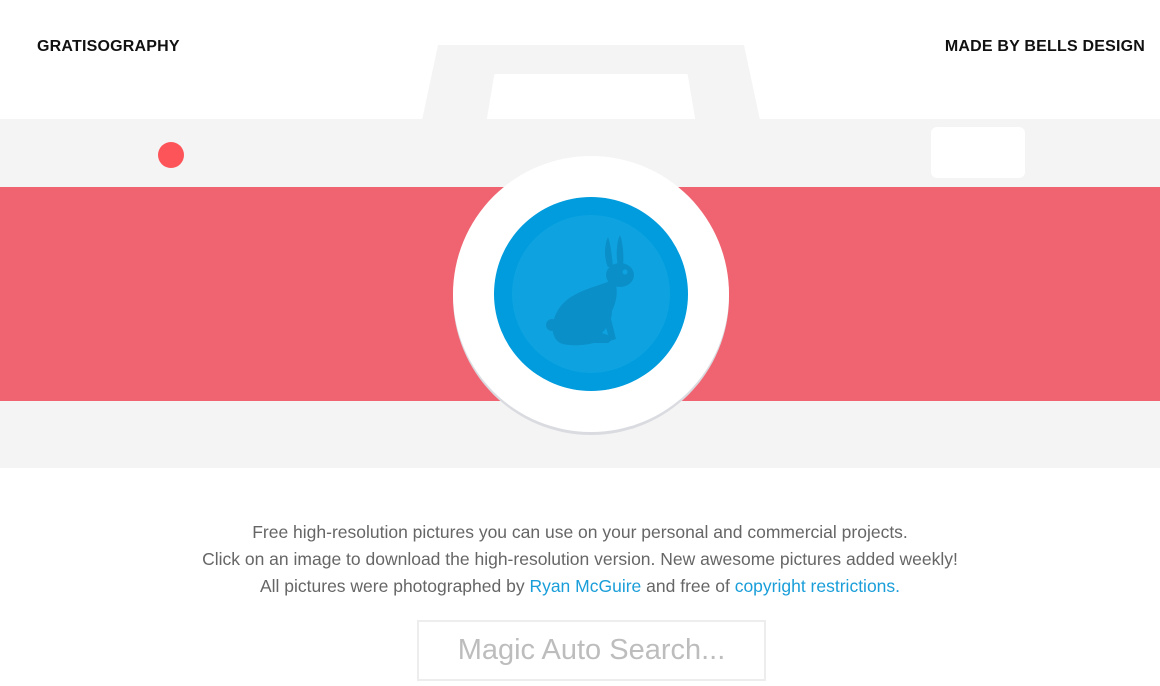 The height and width of the screenshot is (686, 1160). Describe the element at coordinates (394, 586) in the screenshot. I see `intro-line-3-prefix: All pictures were photographed by` at that location.